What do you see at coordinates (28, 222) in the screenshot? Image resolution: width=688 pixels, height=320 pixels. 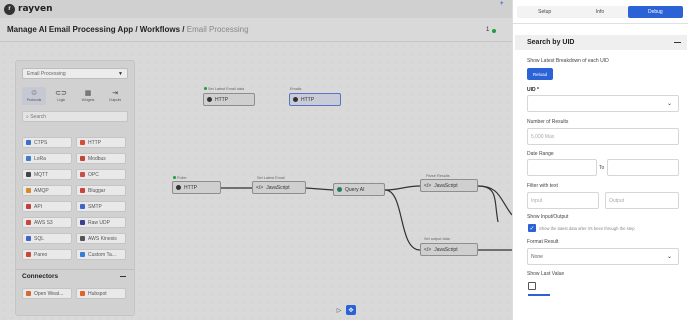 I see `aws-s3-icon` at bounding box center [28, 222].